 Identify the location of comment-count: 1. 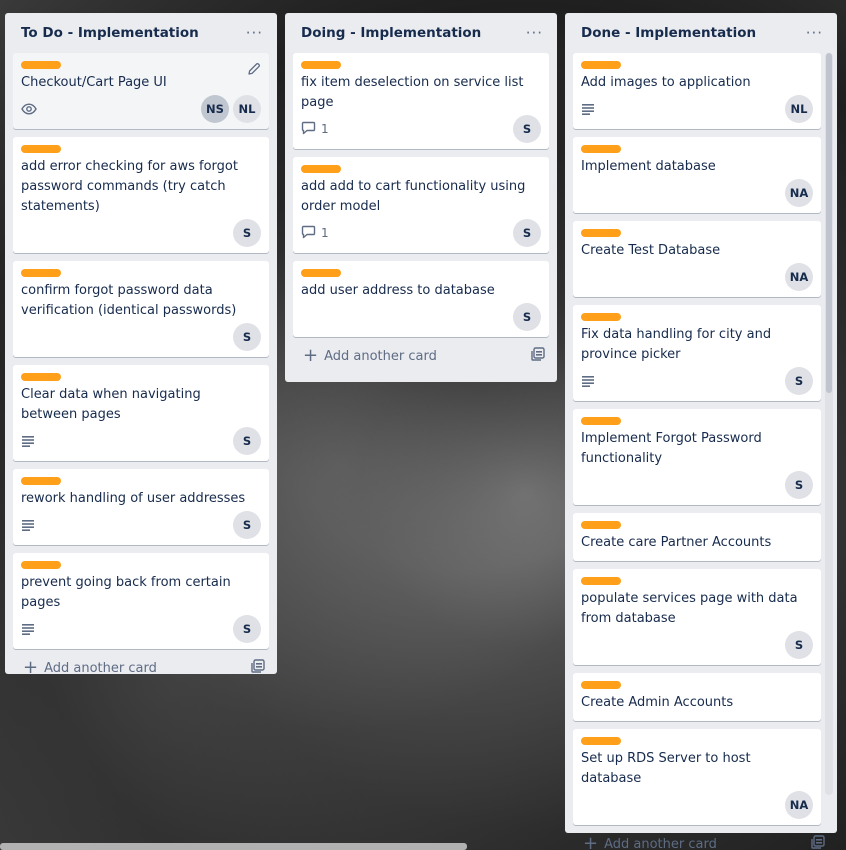
(325, 129).